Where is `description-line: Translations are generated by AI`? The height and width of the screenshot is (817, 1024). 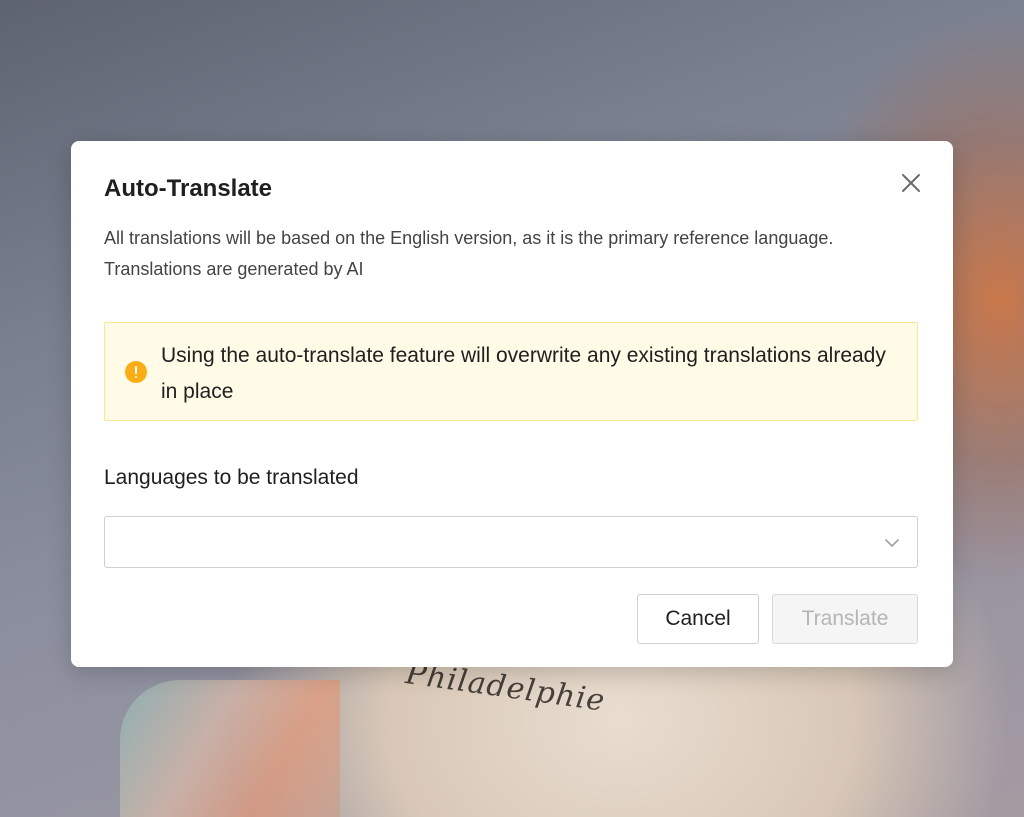
description-line: Translations are generated by AI is located at coordinates (234, 269).